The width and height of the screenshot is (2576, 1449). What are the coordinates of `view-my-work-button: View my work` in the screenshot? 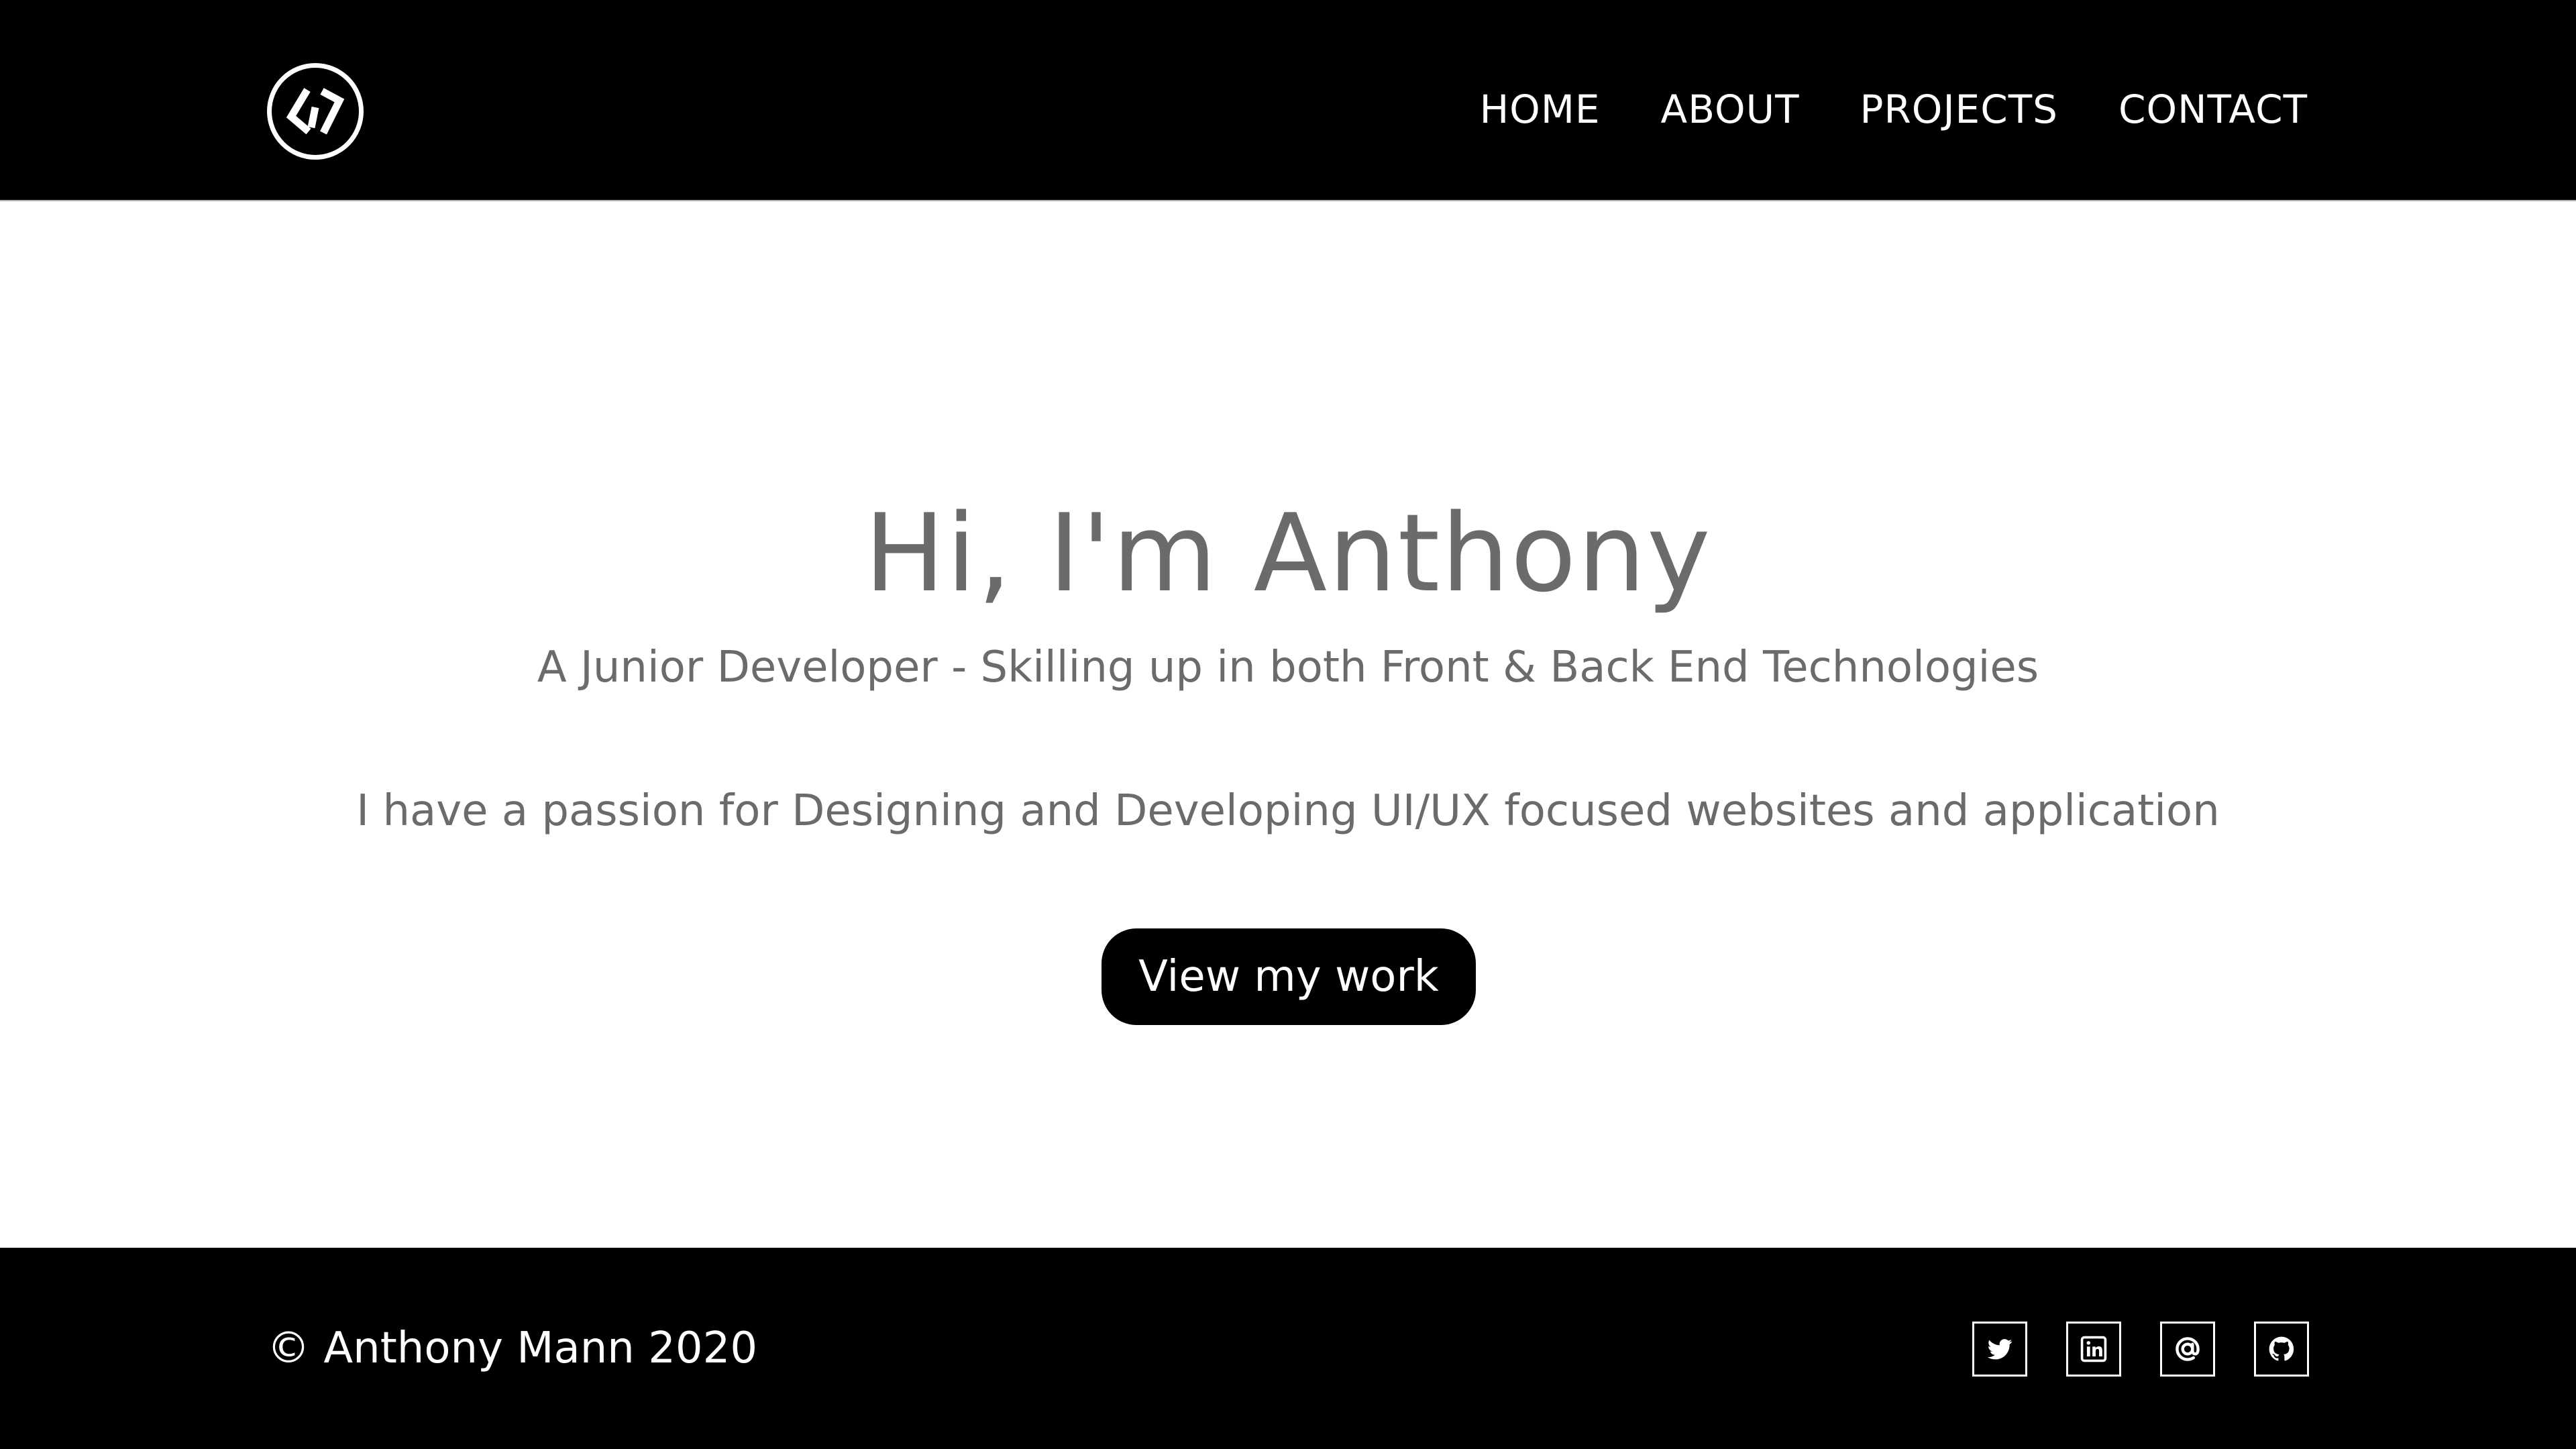 It's located at (1289, 976).